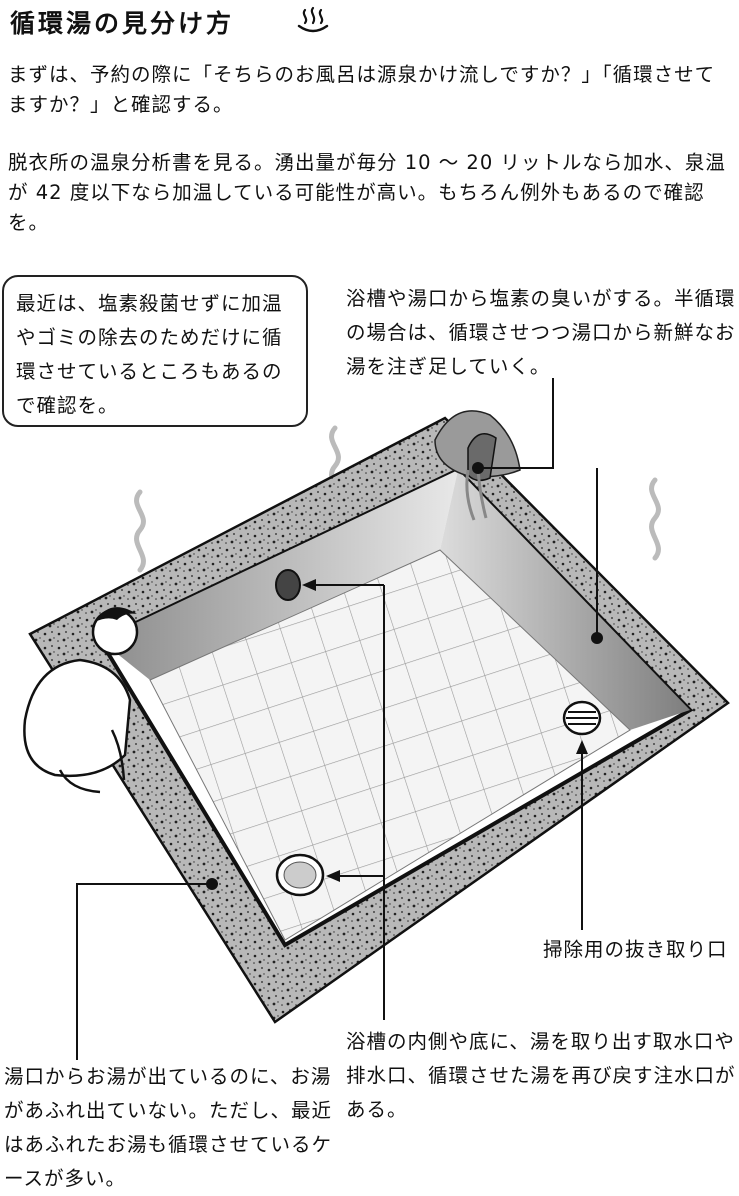 The height and width of the screenshot is (1196, 739). What do you see at coordinates (300, 875) in the screenshot?
I see `floor-drain-icon` at bounding box center [300, 875].